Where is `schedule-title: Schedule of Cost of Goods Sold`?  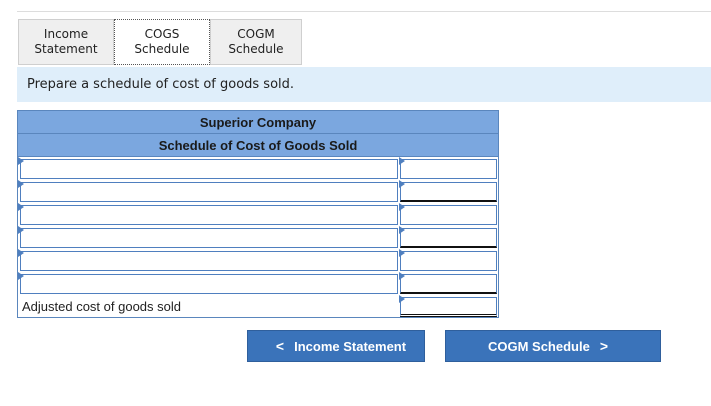
schedule-title: Schedule of Cost of Goods Sold is located at coordinates (258, 145).